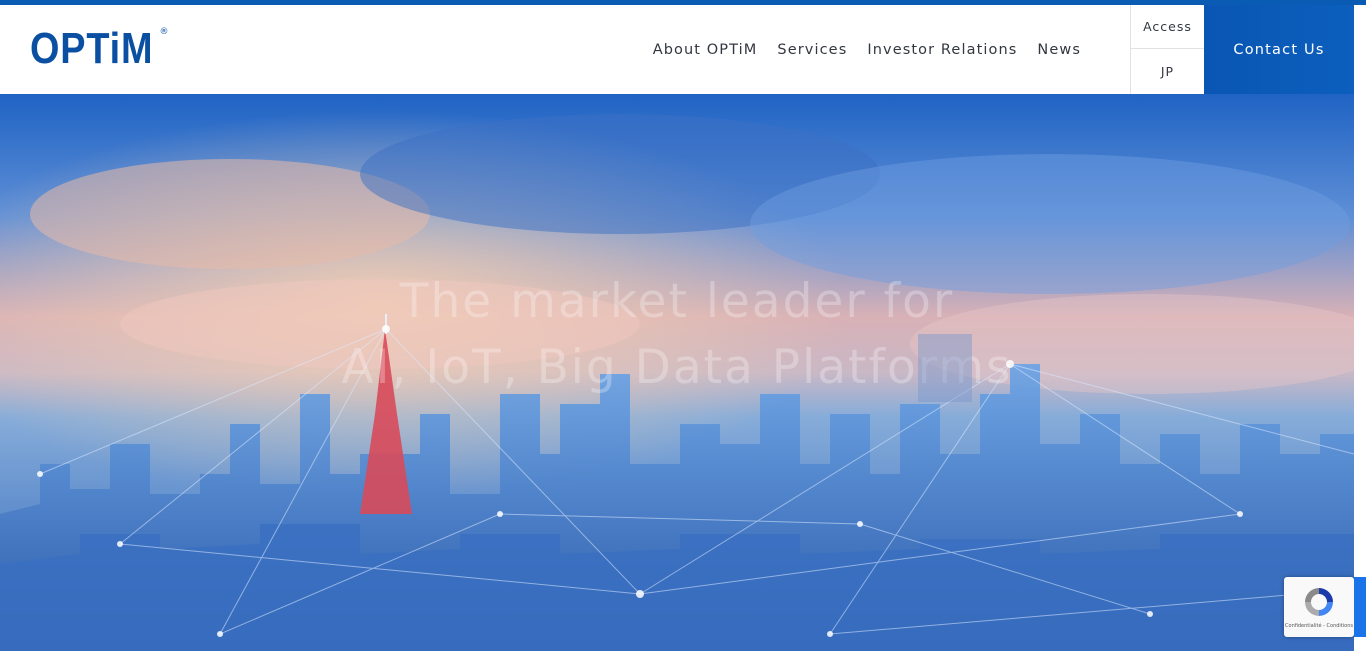 The width and height of the screenshot is (1366, 651). I want to click on registered-mark: ®, so click(164, 32).